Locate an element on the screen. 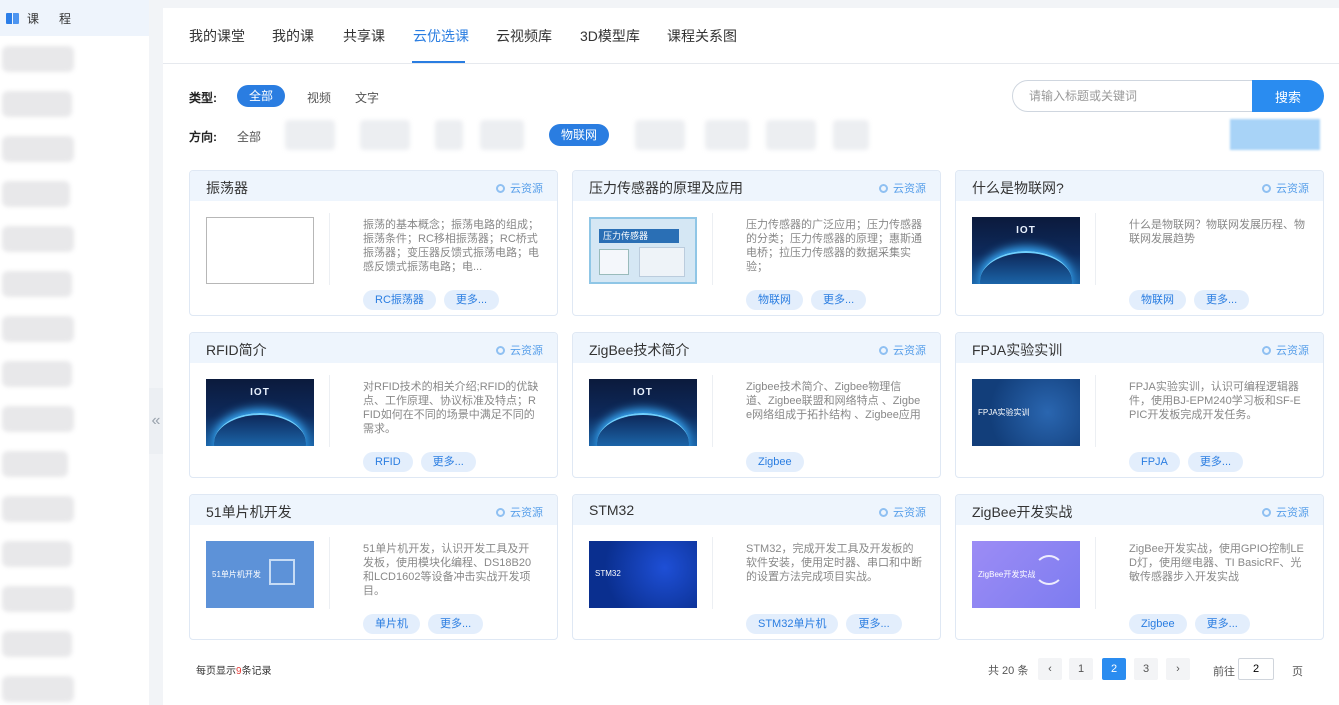  course-thumbnail: STM32 is located at coordinates (643, 574).